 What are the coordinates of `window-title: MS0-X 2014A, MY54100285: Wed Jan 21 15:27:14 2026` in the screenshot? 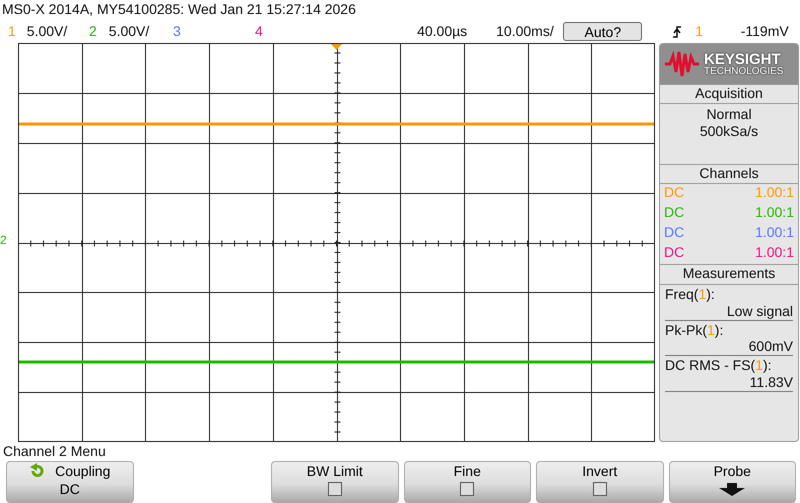 It's located at (179, 9).